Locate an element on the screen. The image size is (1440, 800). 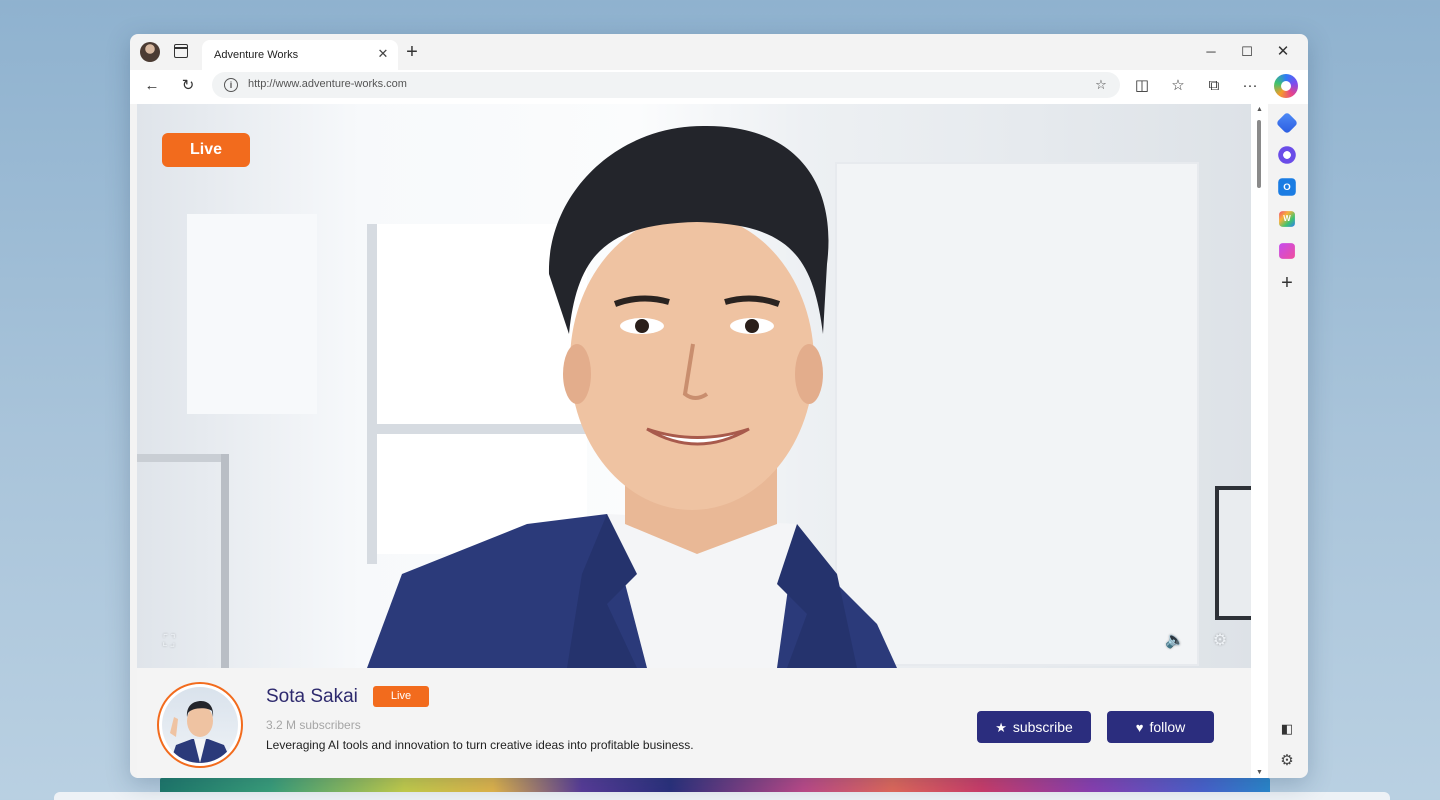
scroll-down-icon: ▼ is located at coordinates (1259, 772).